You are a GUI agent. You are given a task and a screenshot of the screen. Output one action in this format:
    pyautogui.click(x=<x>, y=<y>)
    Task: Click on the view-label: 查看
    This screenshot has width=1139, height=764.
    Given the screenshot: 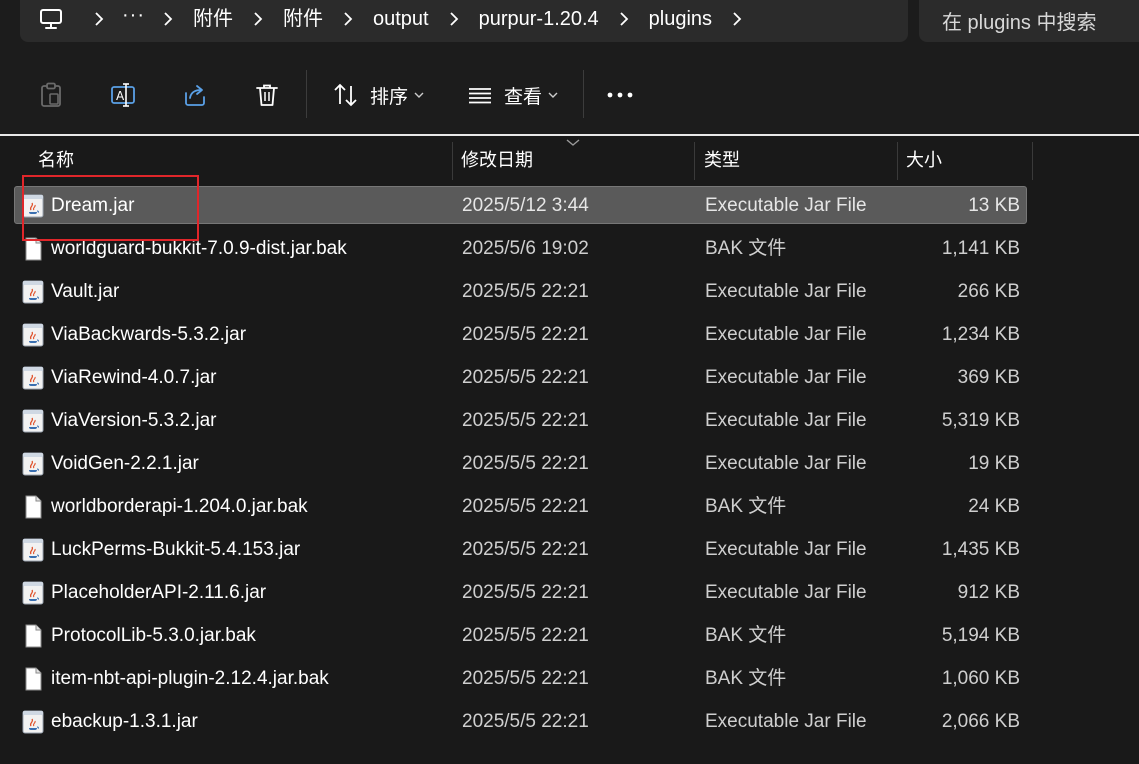 What is the action you would take?
    pyautogui.click(x=522, y=97)
    